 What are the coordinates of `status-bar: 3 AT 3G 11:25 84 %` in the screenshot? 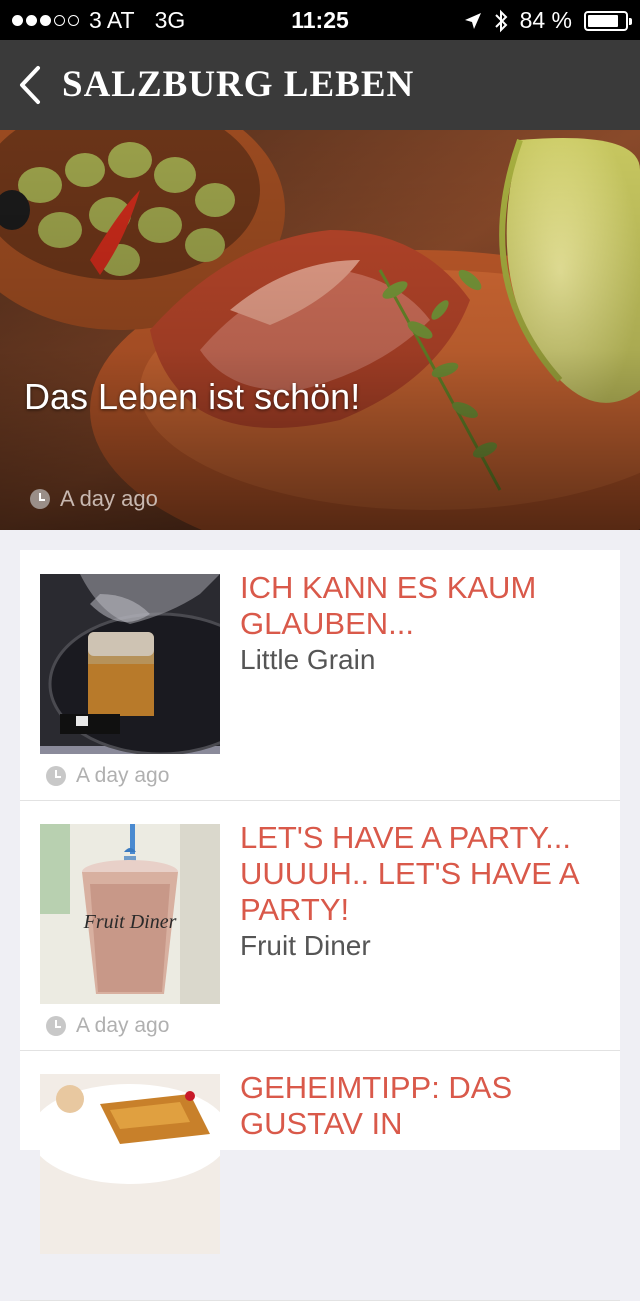 It's located at (320, 20).